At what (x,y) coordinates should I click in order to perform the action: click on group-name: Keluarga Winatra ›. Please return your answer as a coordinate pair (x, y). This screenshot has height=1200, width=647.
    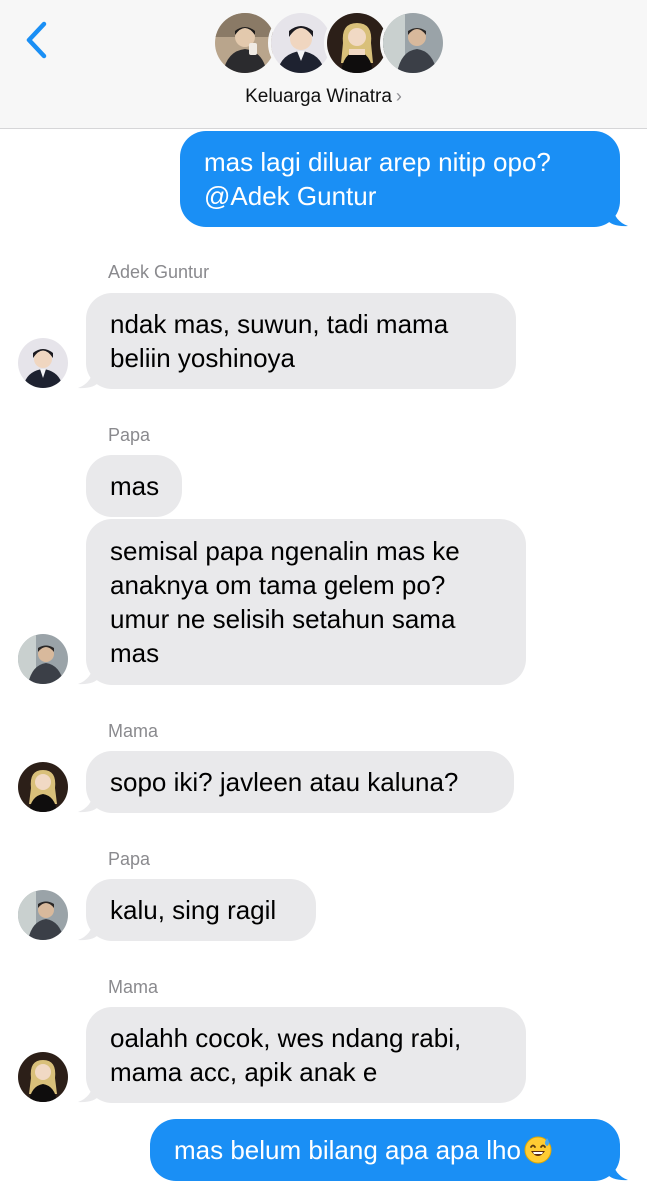
    Looking at the image, I should click on (323, 97).